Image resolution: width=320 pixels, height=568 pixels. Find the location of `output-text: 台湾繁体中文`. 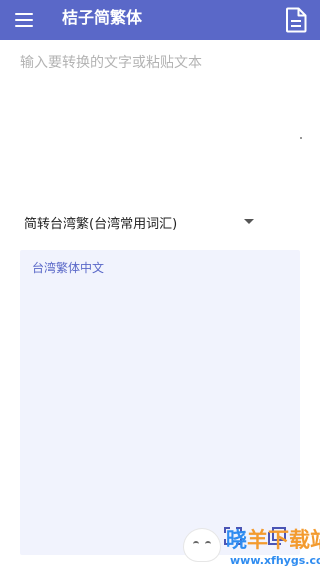

output-text: 台湾繁体中文 is located at coordinates (68, 268).